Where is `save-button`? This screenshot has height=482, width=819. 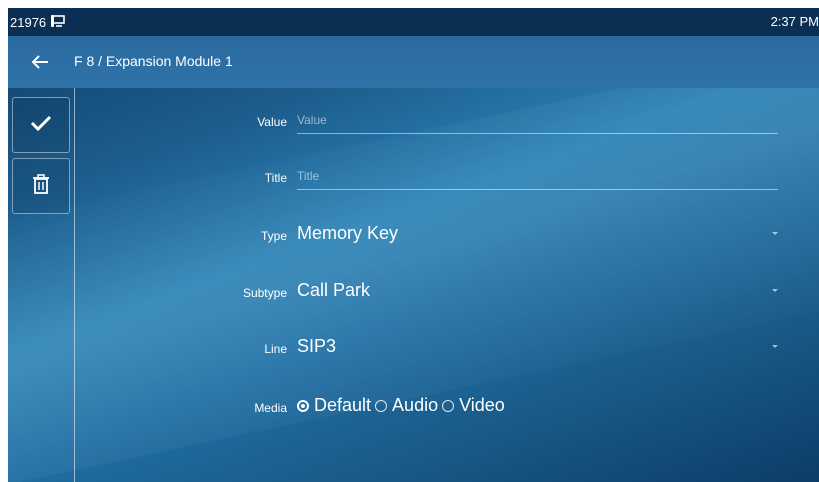
save-button is located at coordinates (41, 125).